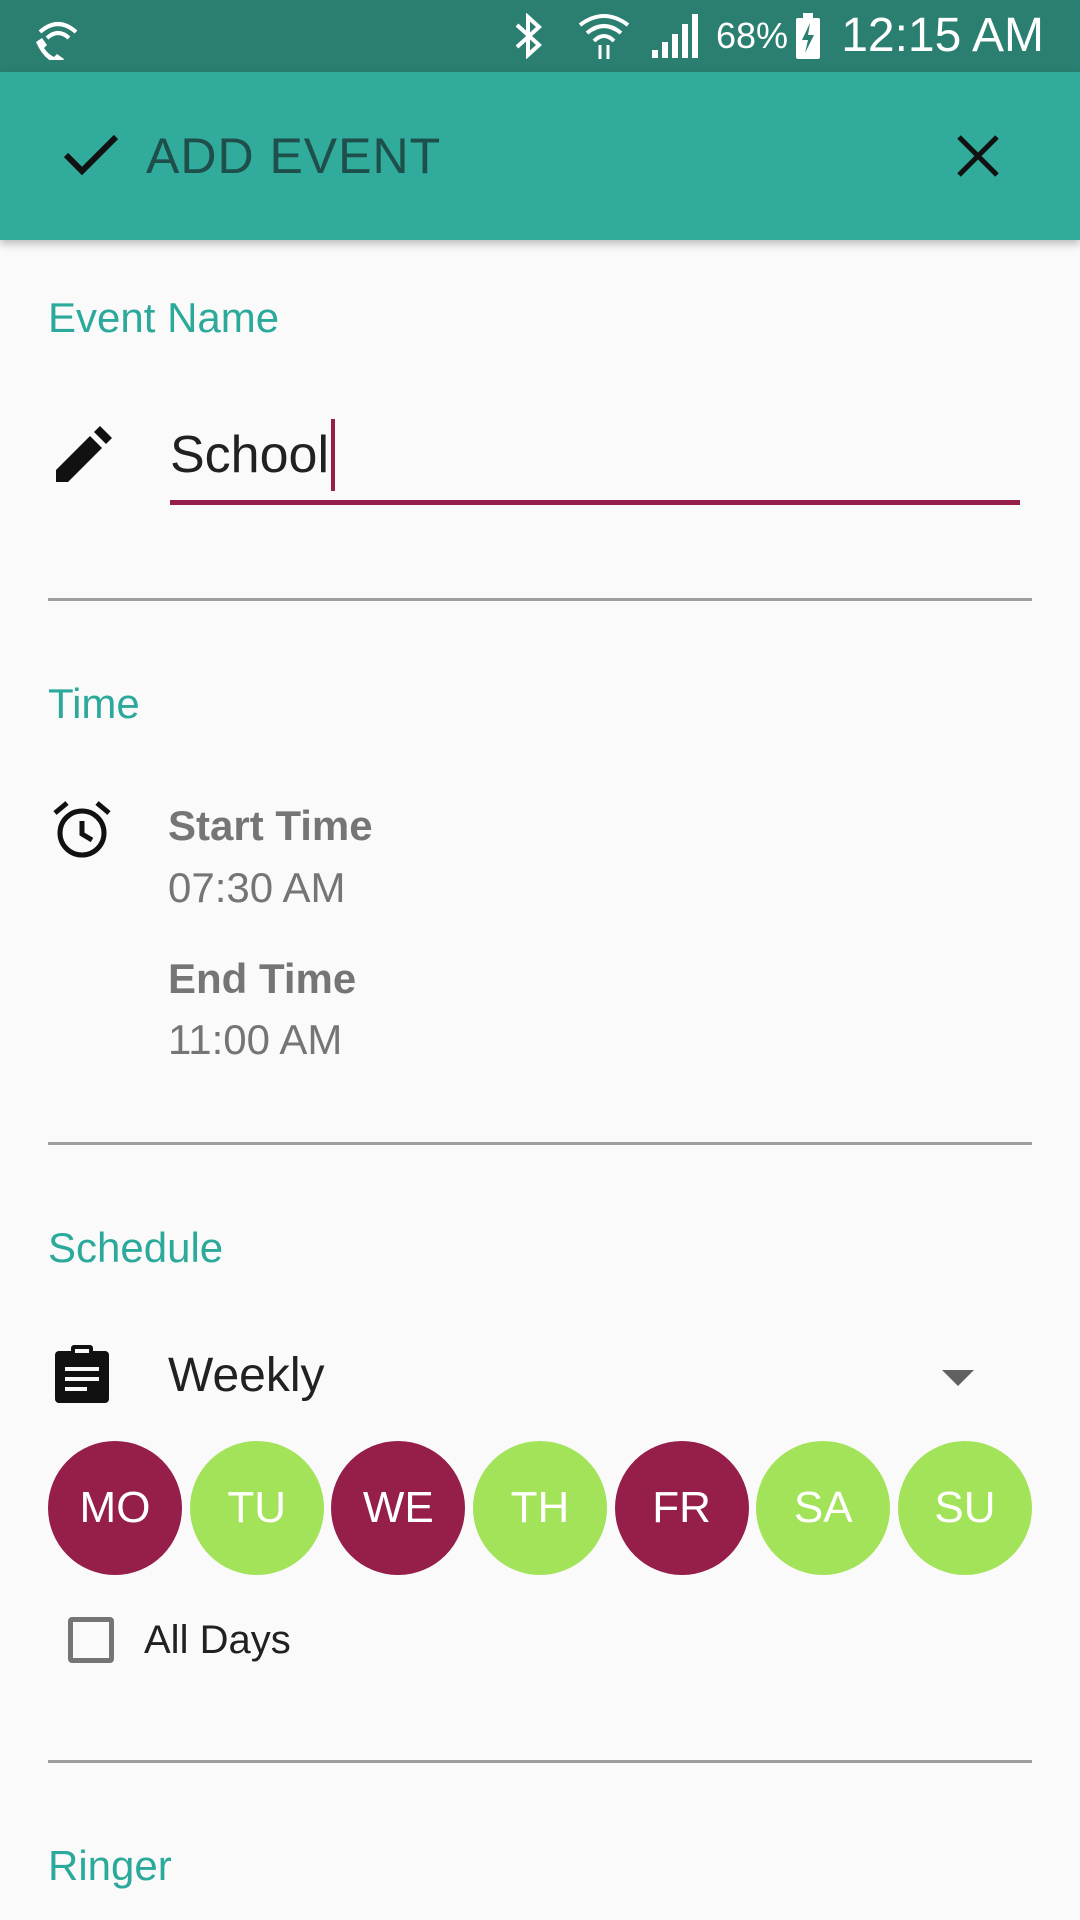  What do you see at coordinates (94, 703) in the screenshot?
I see `time-section-label: Time` at bounding box center [94, 703].